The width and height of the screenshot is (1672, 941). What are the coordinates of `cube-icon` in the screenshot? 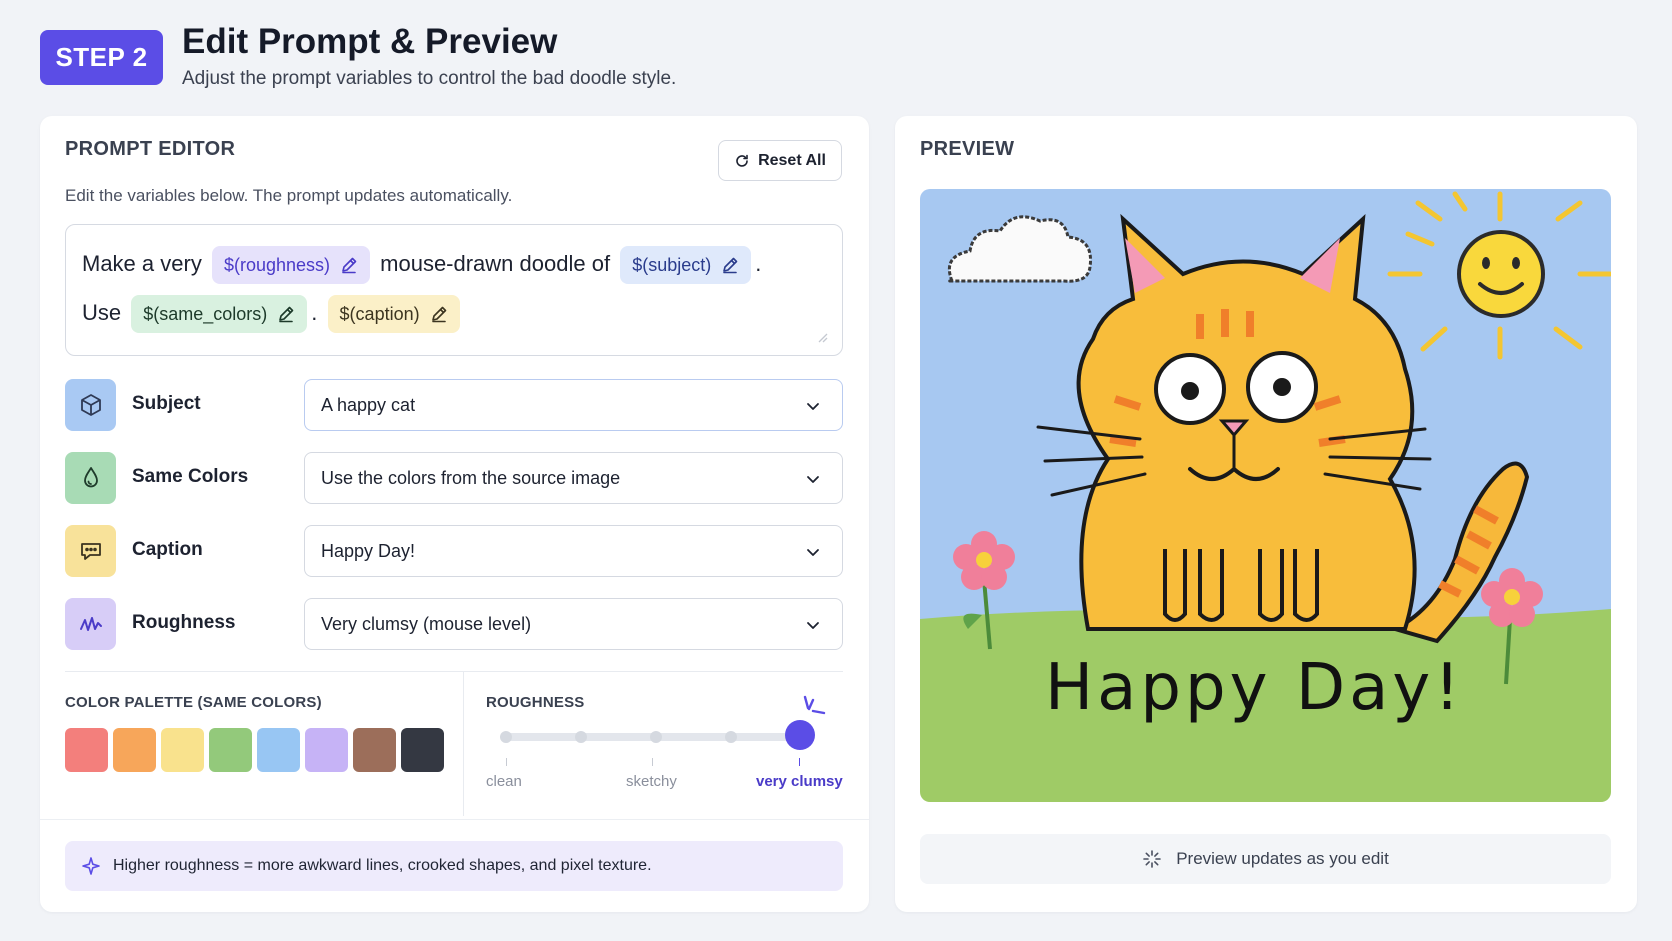 It's located at (90, 405).